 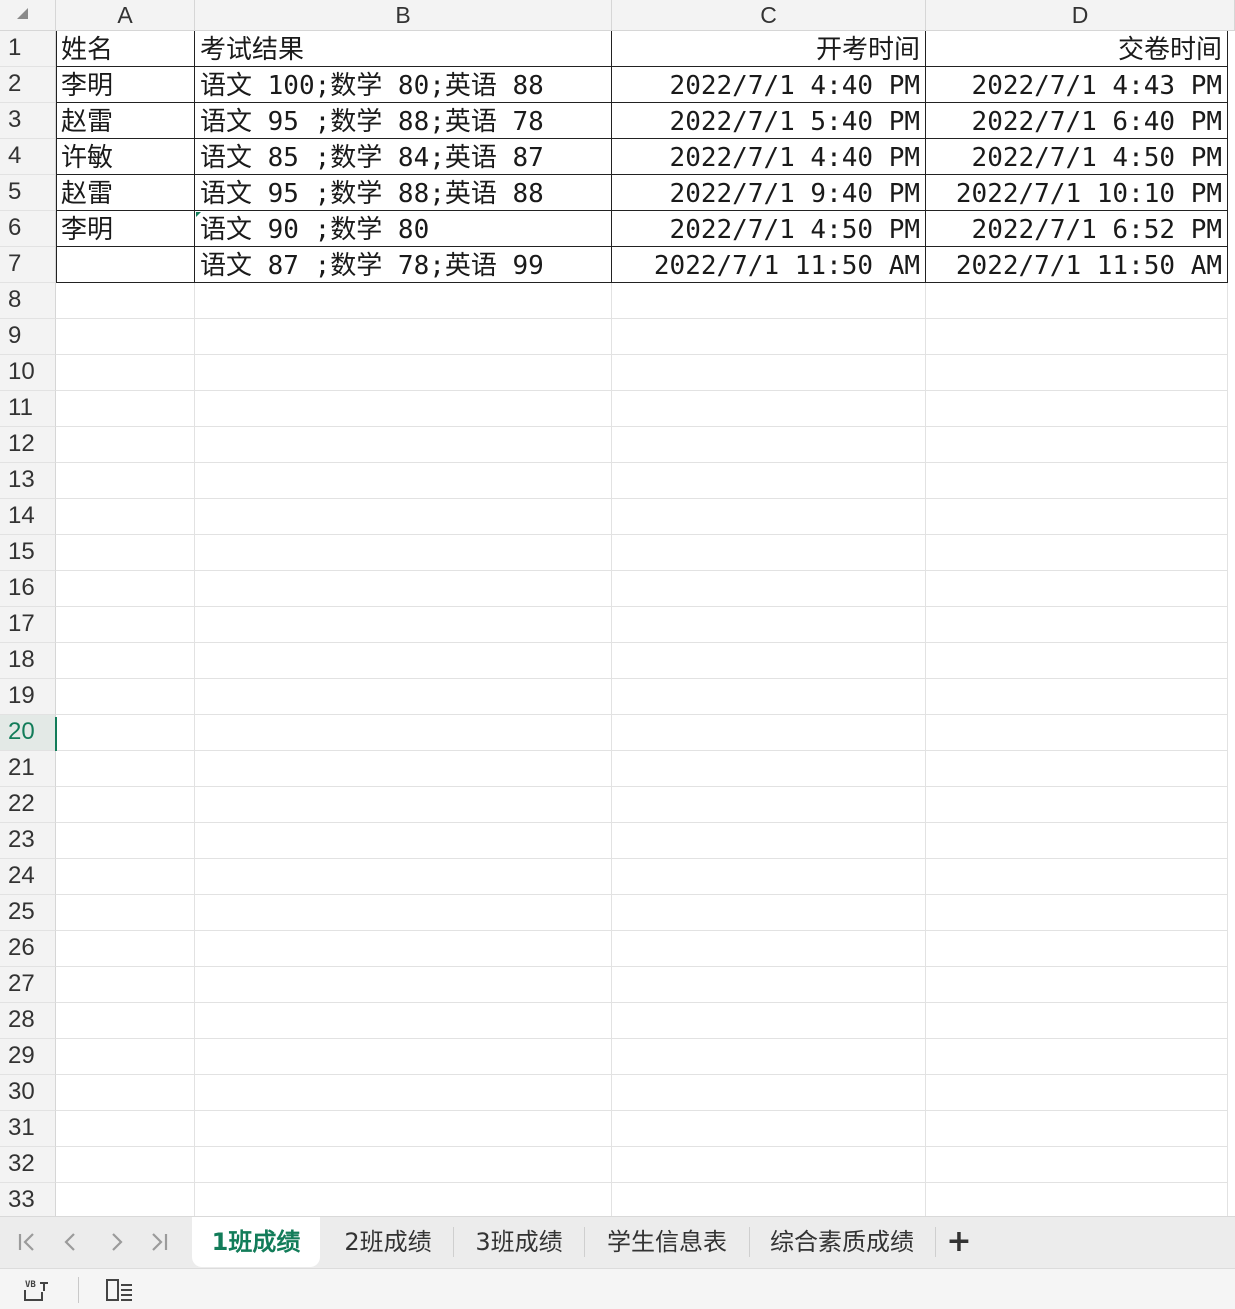 What do you see at coordinates (125, 49) in the screenshot?
I see `cell-a1: 姓名` at bounding box center [125, 49].